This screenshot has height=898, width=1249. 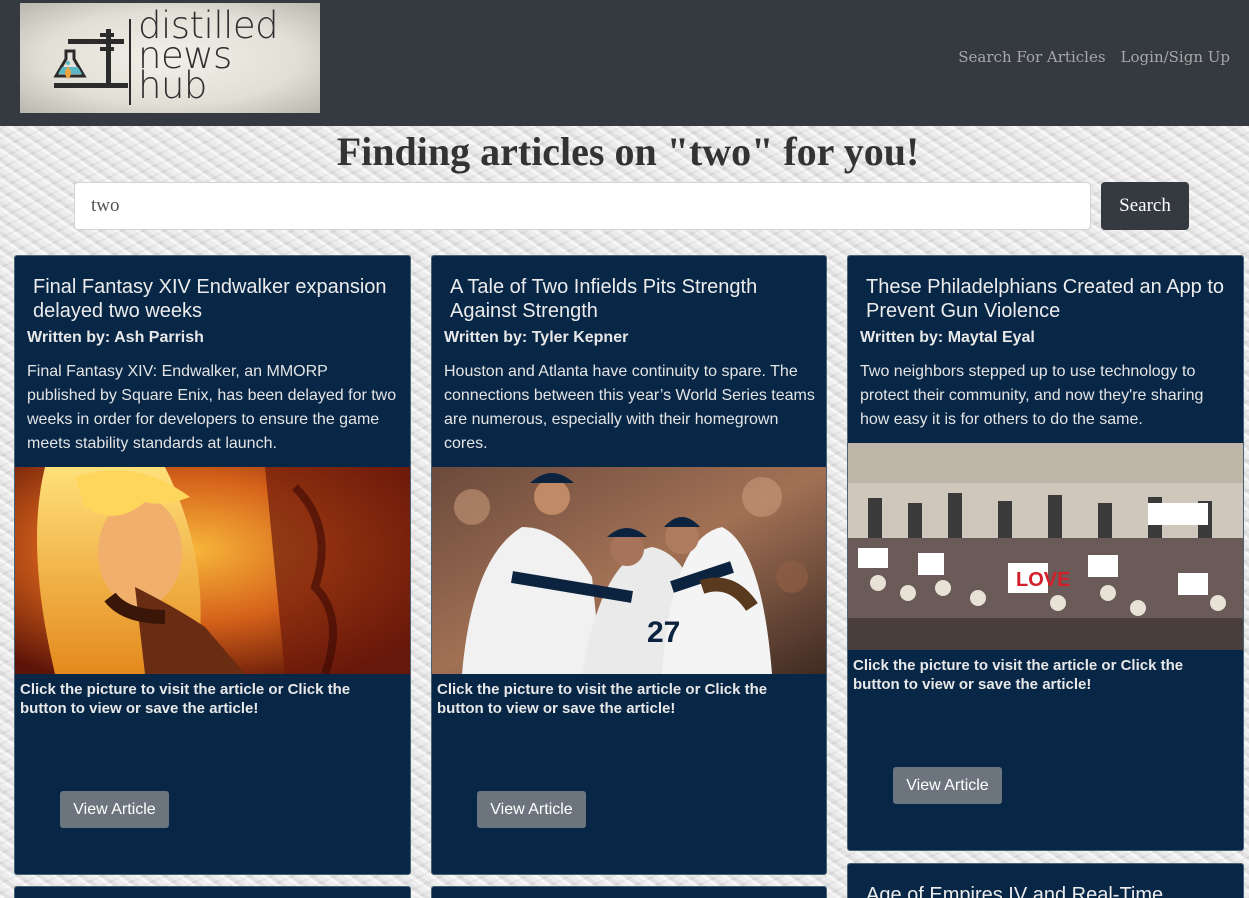 What do you see at coordinates (115, 337) in the screenshot?
I see `article-author: Written by: Ash Parrish` at bounding box center [115, 337].